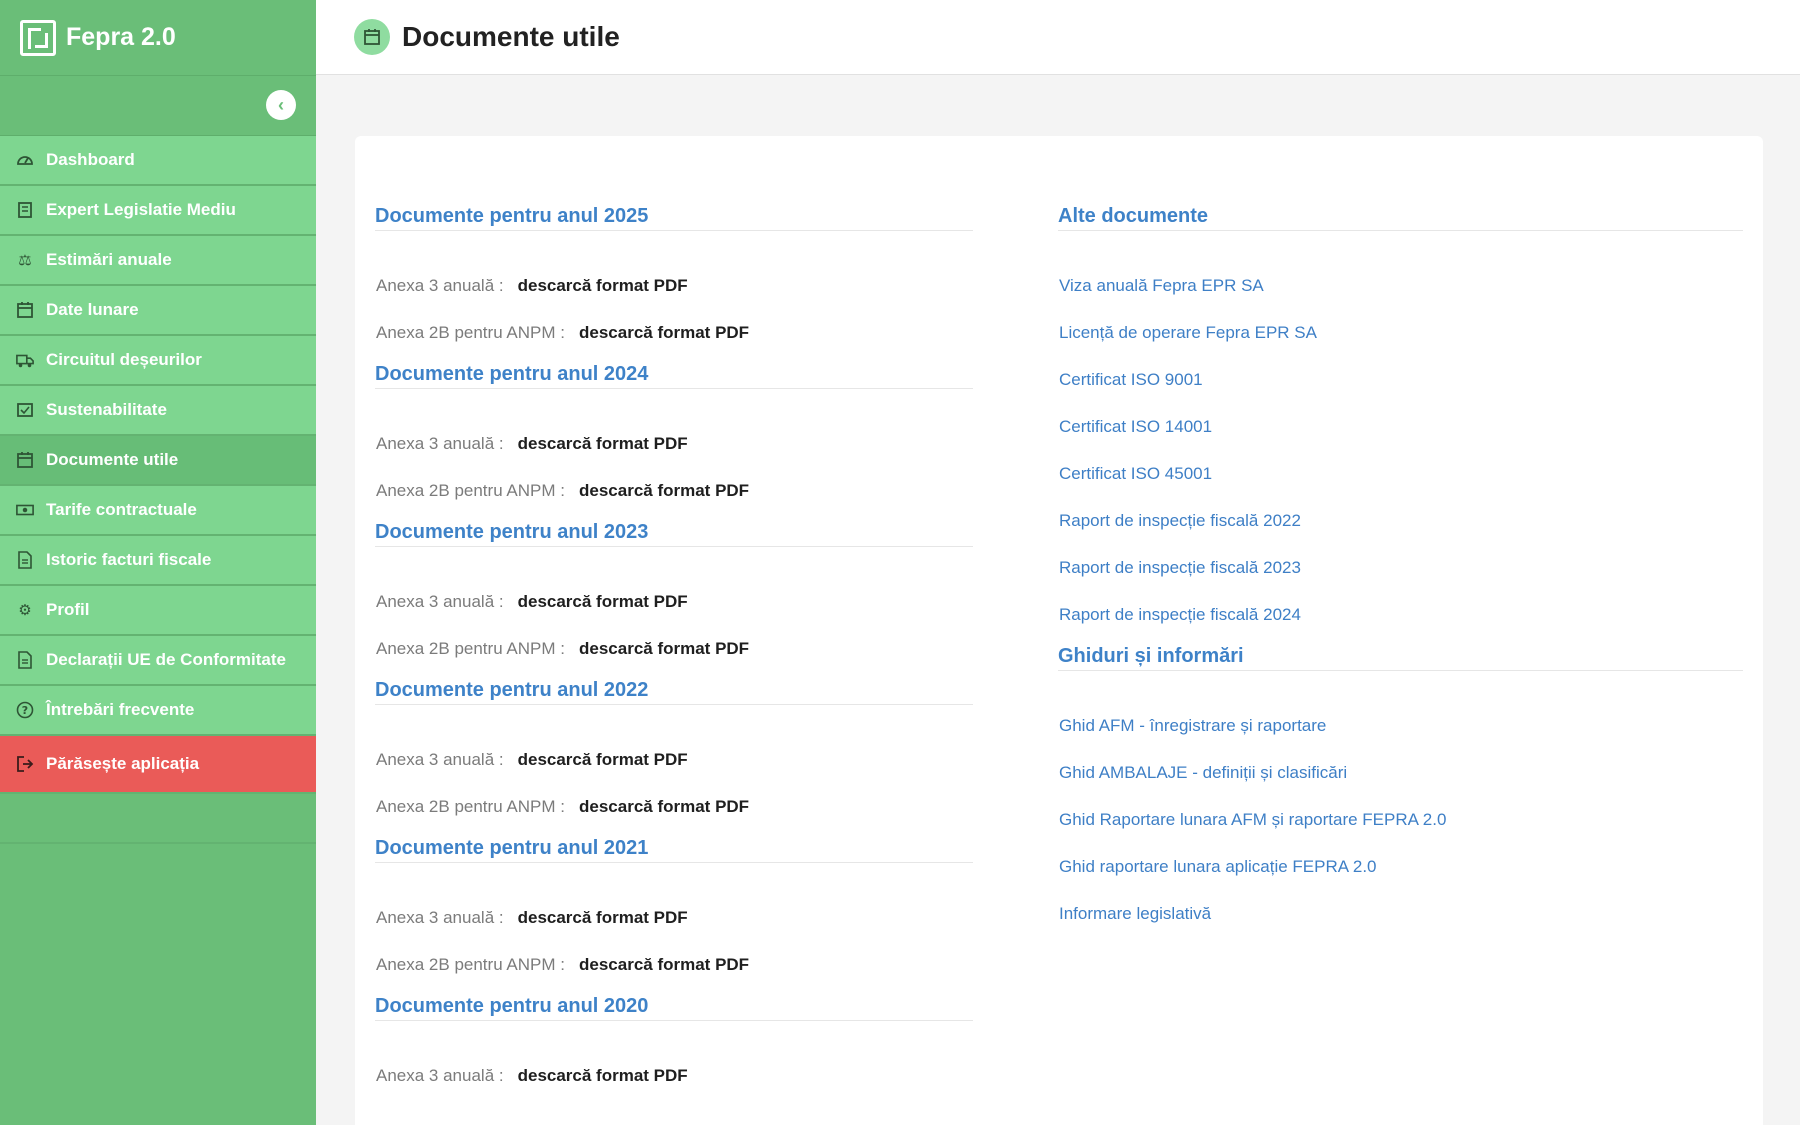  I want to click on sidebar-item-label: Expert Legislatie Mediu, so click(141, 209).